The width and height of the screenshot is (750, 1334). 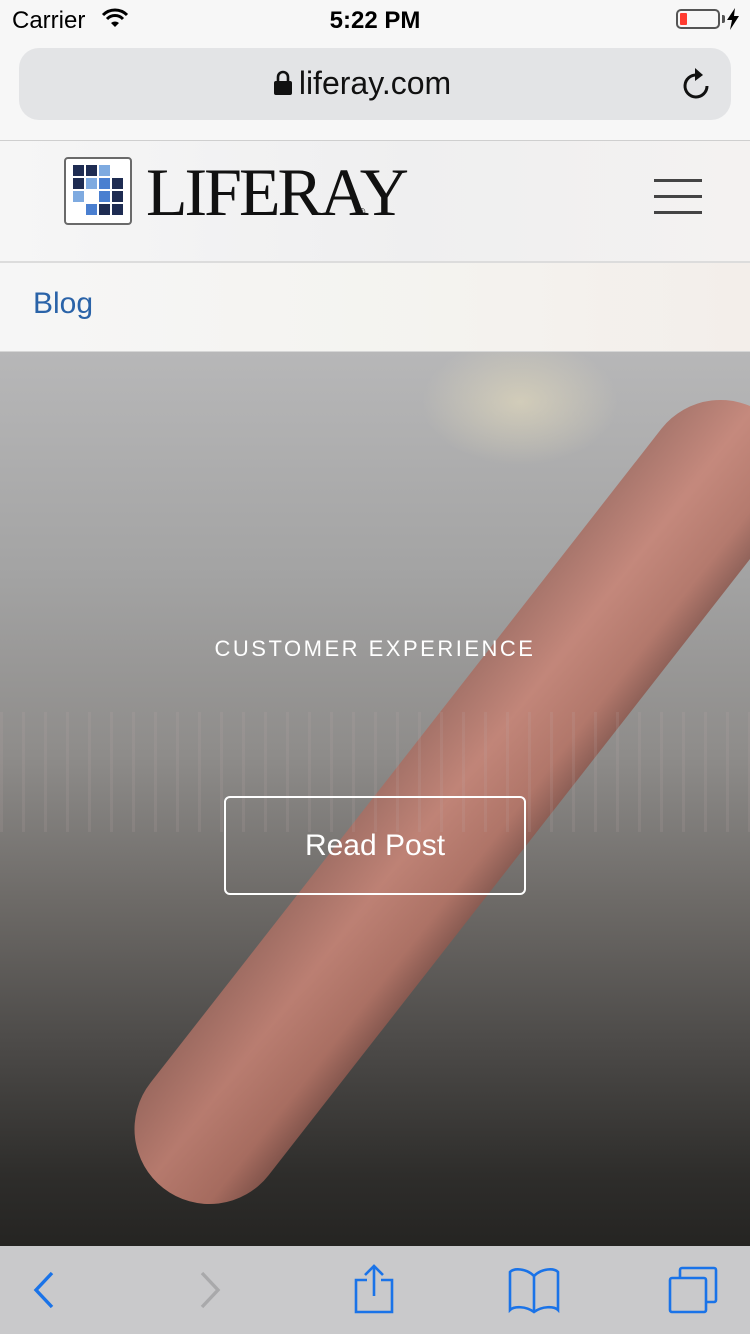 What do you see at coordinates (534, 1291) in the screenshot?
I see `bookmarks-icon` at bounding box center [534, 1291].